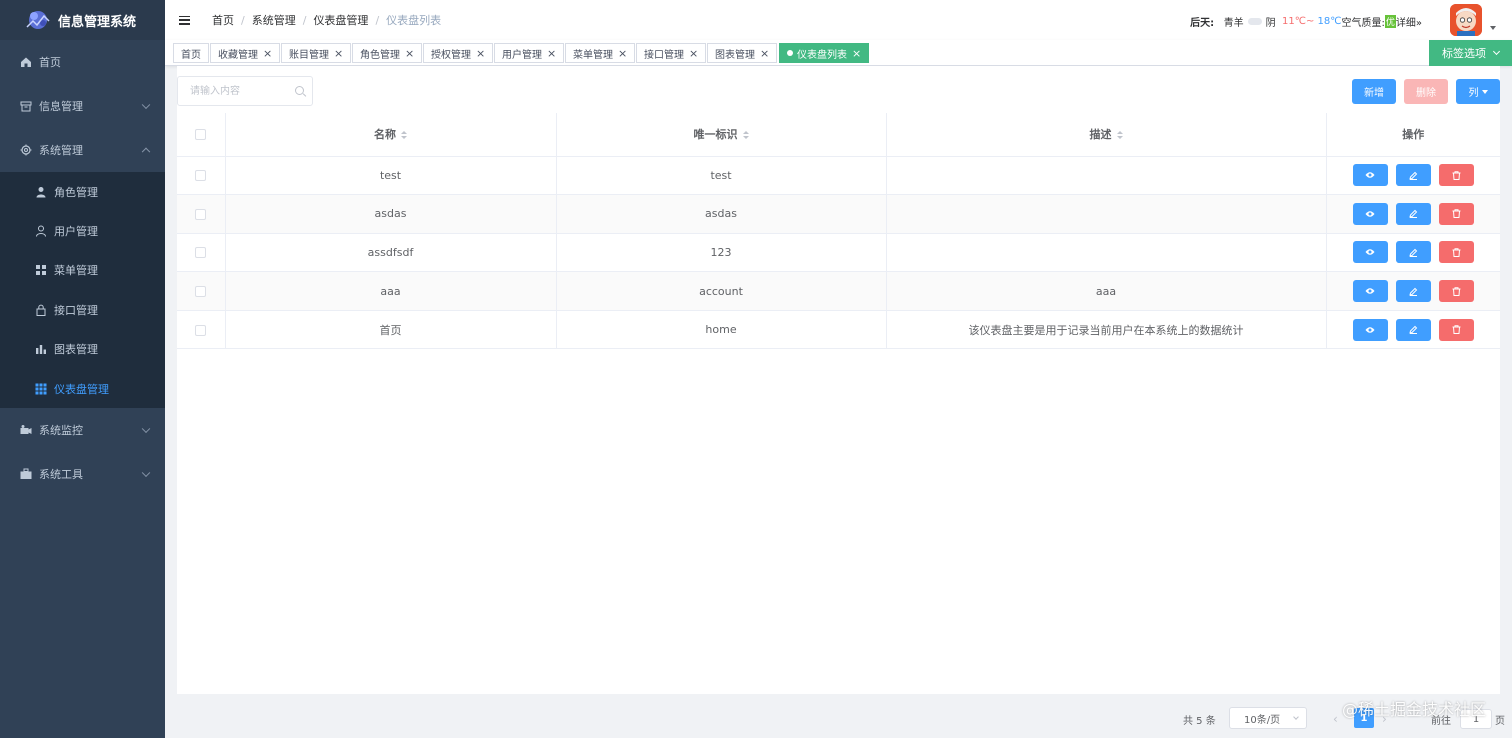  I want to click on tag-favorites: 收藏管理 ×, so click(245, 53).